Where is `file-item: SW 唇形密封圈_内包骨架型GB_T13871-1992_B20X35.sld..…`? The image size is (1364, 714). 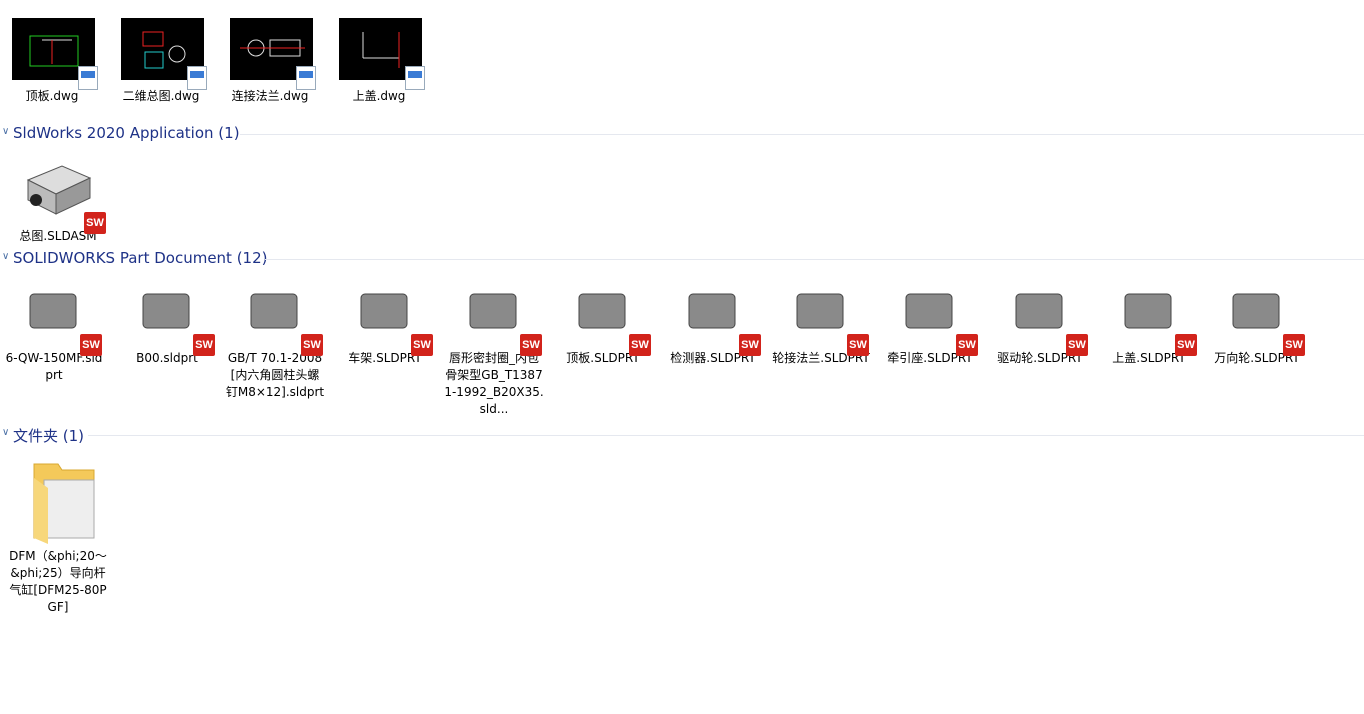
file-item: SW 唇形密封圈_内包骨架型GB_T13871-1992_B20X35.sld..… is located at coordinates (494, 349).